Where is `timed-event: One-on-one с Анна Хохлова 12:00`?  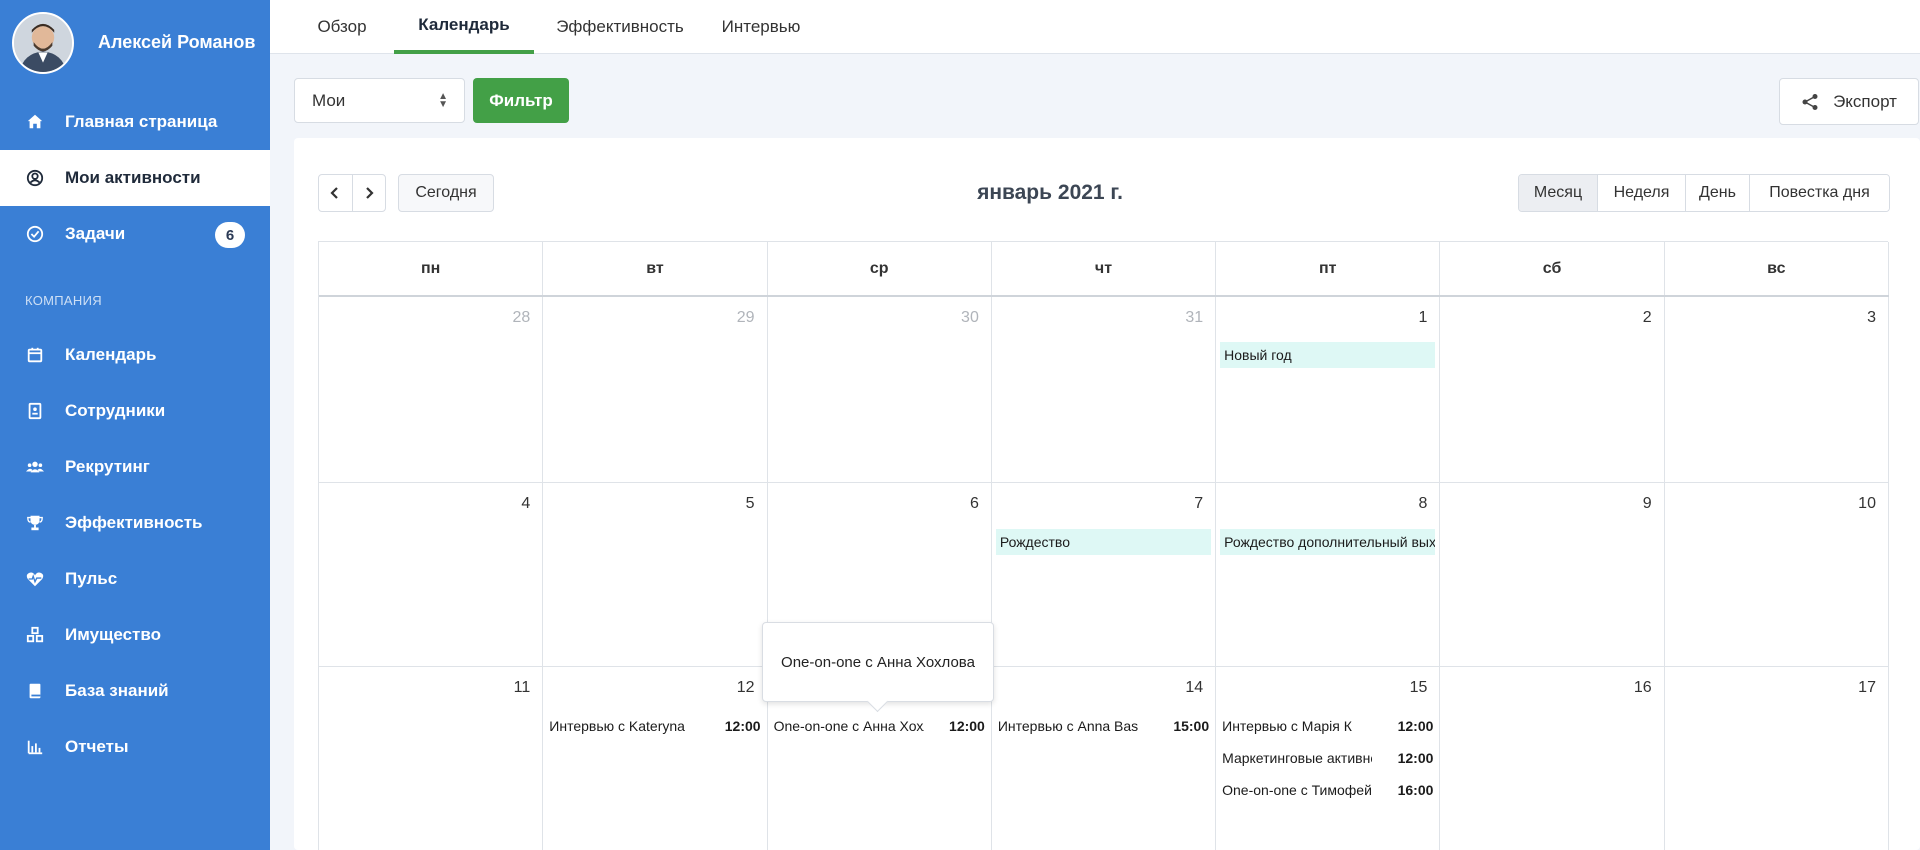
timed-event: One-on-one с Анна Хохлова 12:00 is located at coordinates (879, 726).